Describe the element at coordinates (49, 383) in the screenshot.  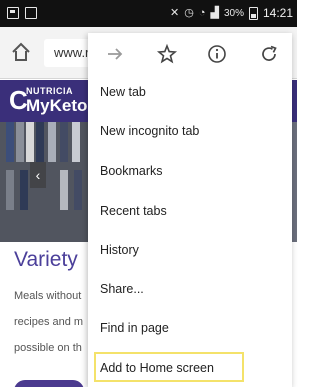
I see `page-cta-button` at that location.